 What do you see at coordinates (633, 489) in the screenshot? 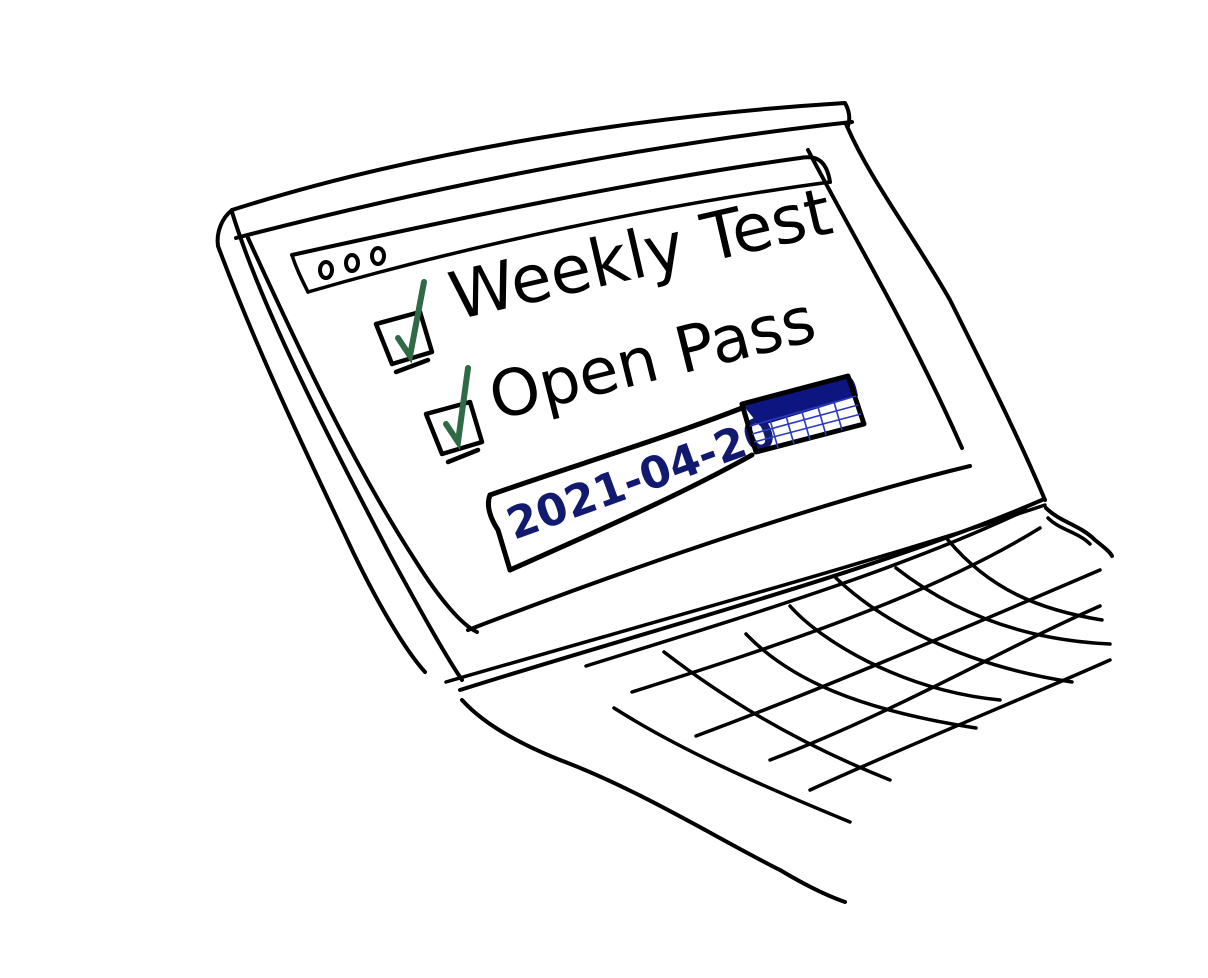
I see `date-field: 2021-04-20` at bounding box center [633, 489].